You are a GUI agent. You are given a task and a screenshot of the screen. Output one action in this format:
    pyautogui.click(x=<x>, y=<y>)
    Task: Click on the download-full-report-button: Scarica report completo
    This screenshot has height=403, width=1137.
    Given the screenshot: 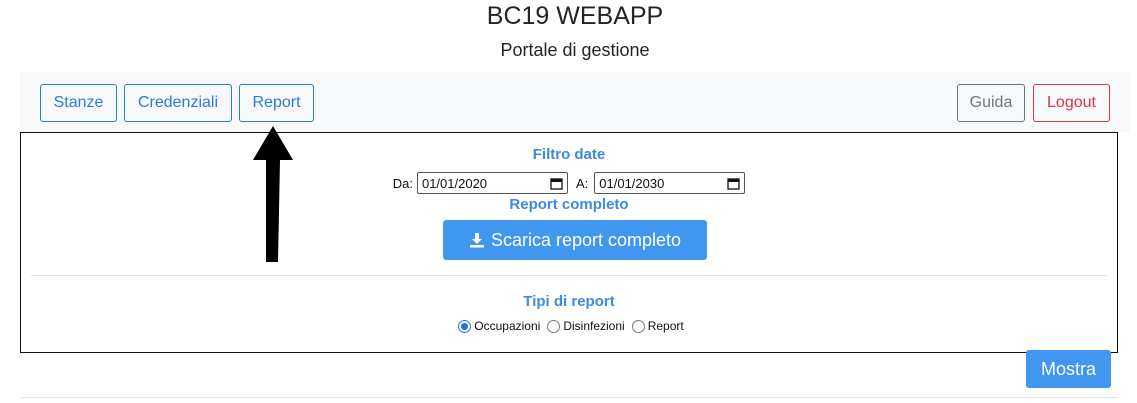 What is the action you would take?
    pyautogui.click(x=575, y=240)
    